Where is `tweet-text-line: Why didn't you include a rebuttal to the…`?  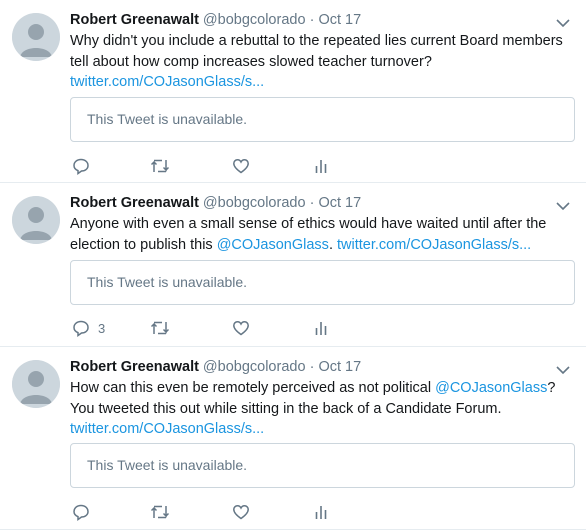 tweet-text-line: Why didn't you include a rebuttal to the… is located at coordinates (316, 41).